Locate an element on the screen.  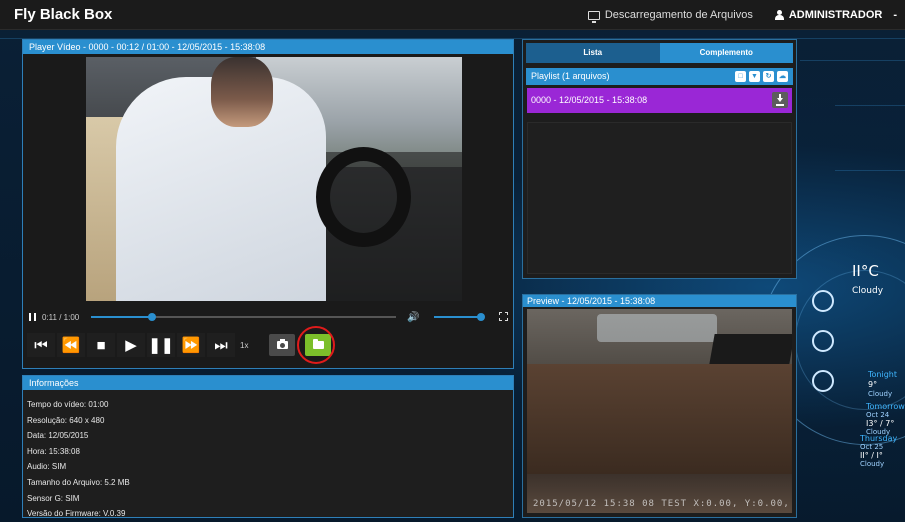
hud-thursday-cond: Cloudy is located at coordinates (872, 464).